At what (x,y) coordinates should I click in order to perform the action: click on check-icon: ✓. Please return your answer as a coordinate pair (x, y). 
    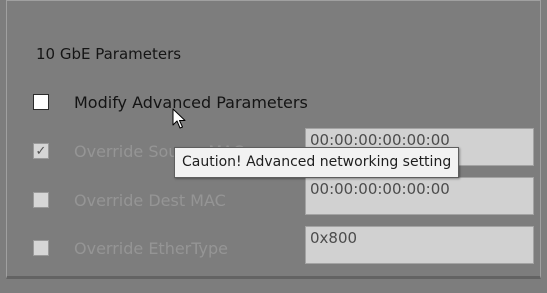
    Looking at the image, I should click on (41, 151).